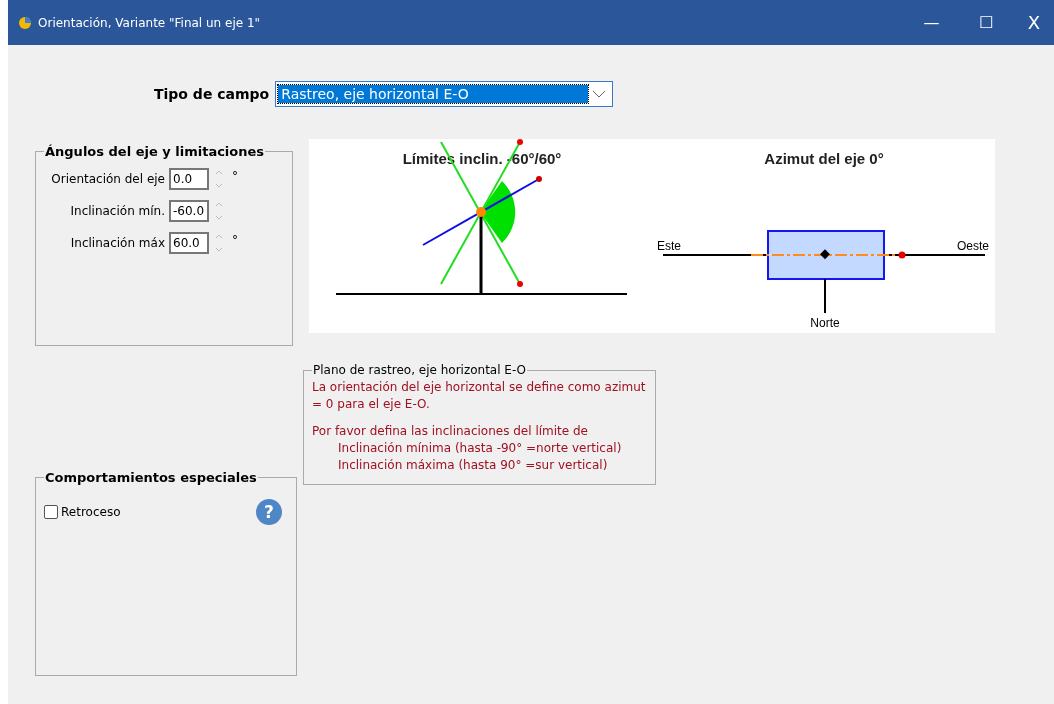 The height and width of the screenshot is (704, 1054). Describe the element at coordinates (599, 94) in the screenshot. I see `chevron-down-icon` at that location.